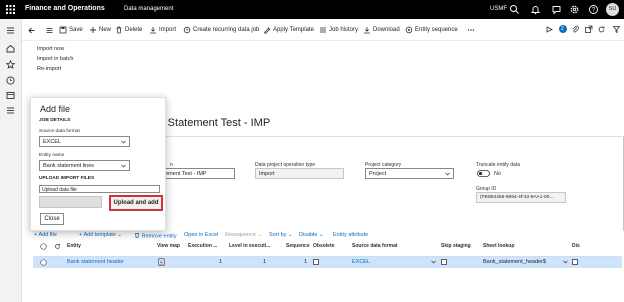 The width and height of the screenshot is (624, 302). What do you see at coordinates (70, 202) in the screenshot?
I see `file-path-box` at bounding box center [70, 202].